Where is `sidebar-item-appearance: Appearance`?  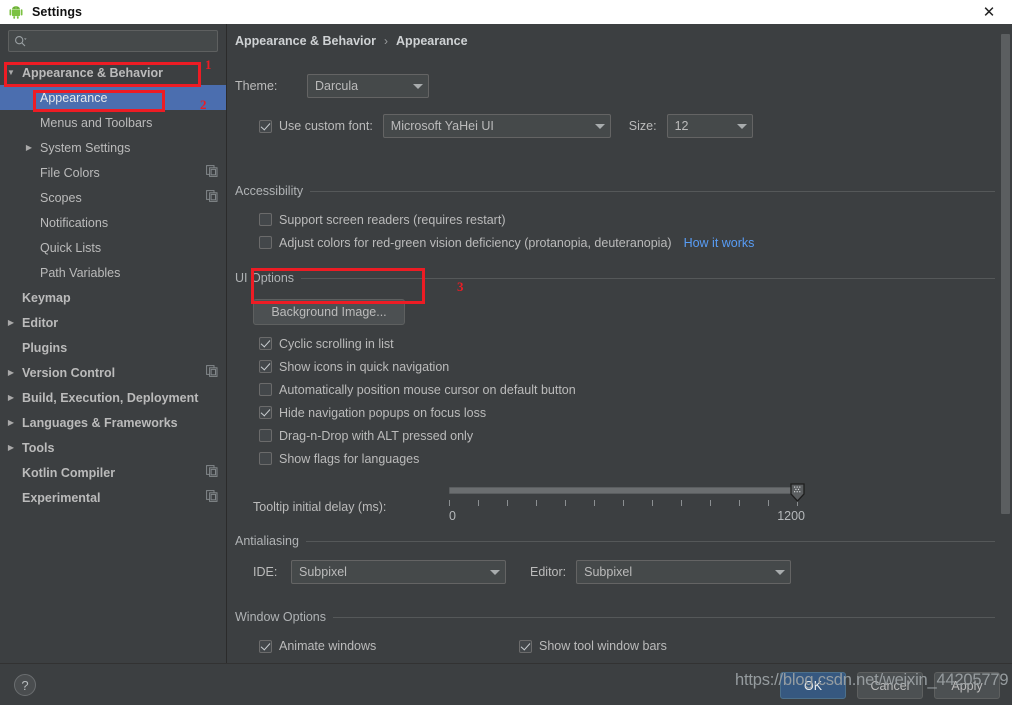
sidebar-item-appearance: Appearance is located at coordinates (113, 97).